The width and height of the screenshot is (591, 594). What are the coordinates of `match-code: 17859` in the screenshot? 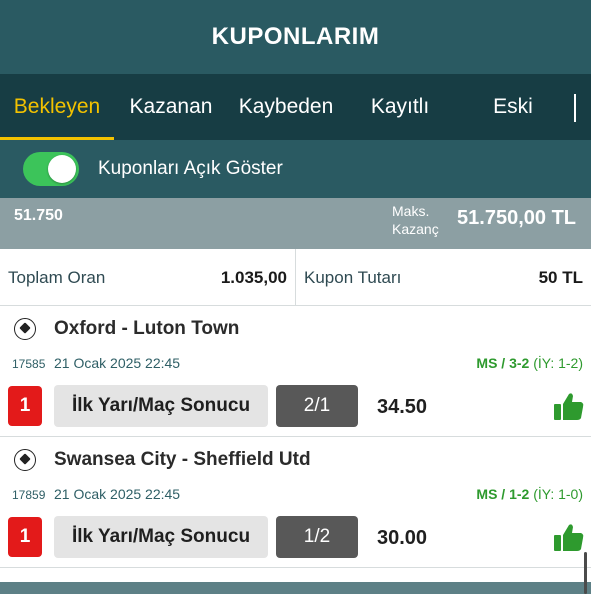 It's located at (29, 495).